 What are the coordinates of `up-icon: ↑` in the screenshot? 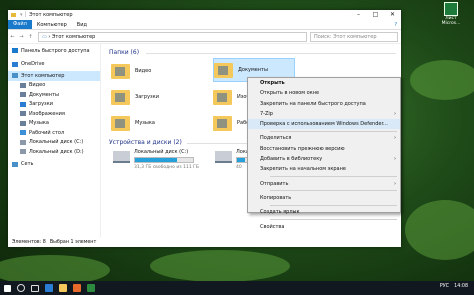 It's located at (30, 37).